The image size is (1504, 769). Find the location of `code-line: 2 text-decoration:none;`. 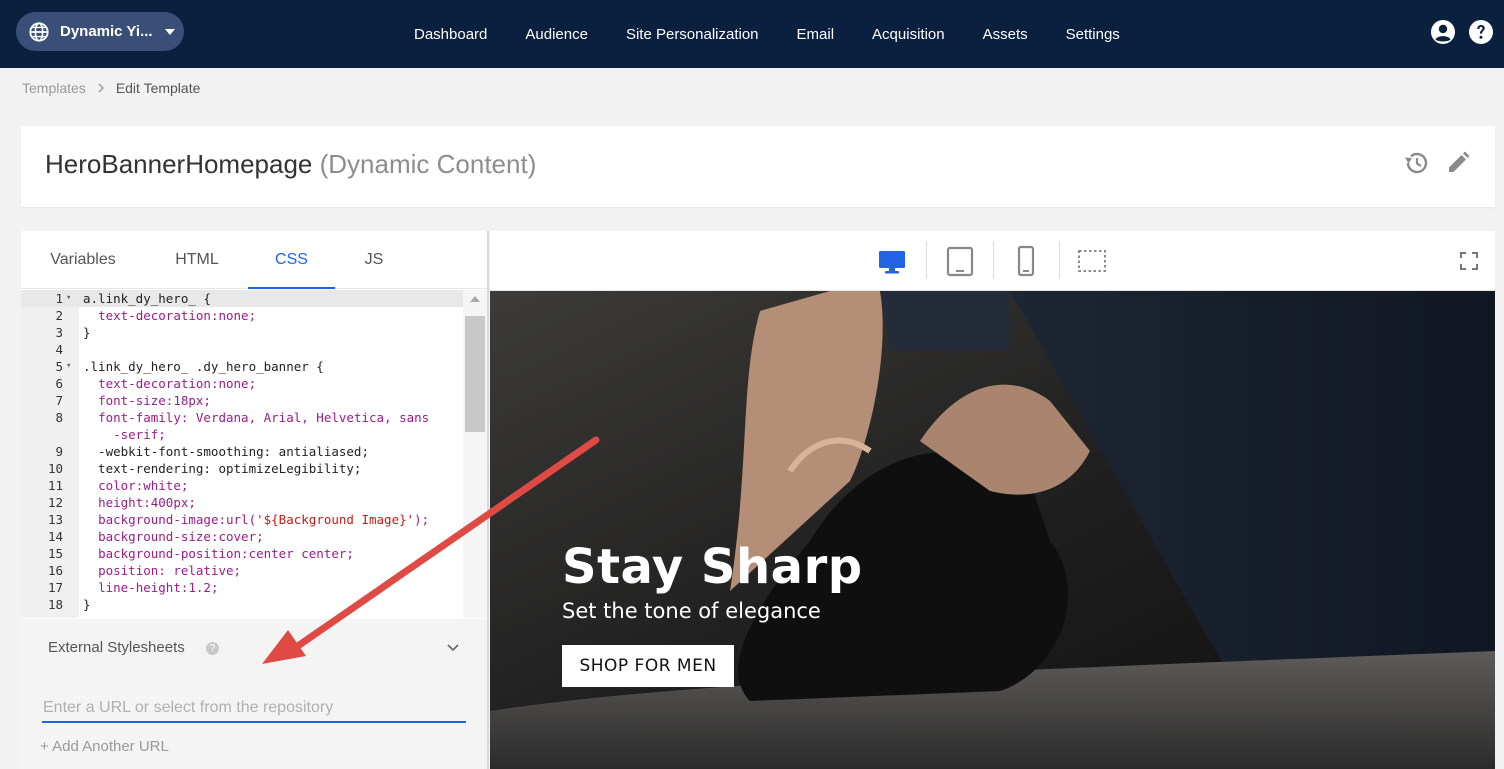

code-line: 2 text-decoration:none; is located at coordinates (242, 315).